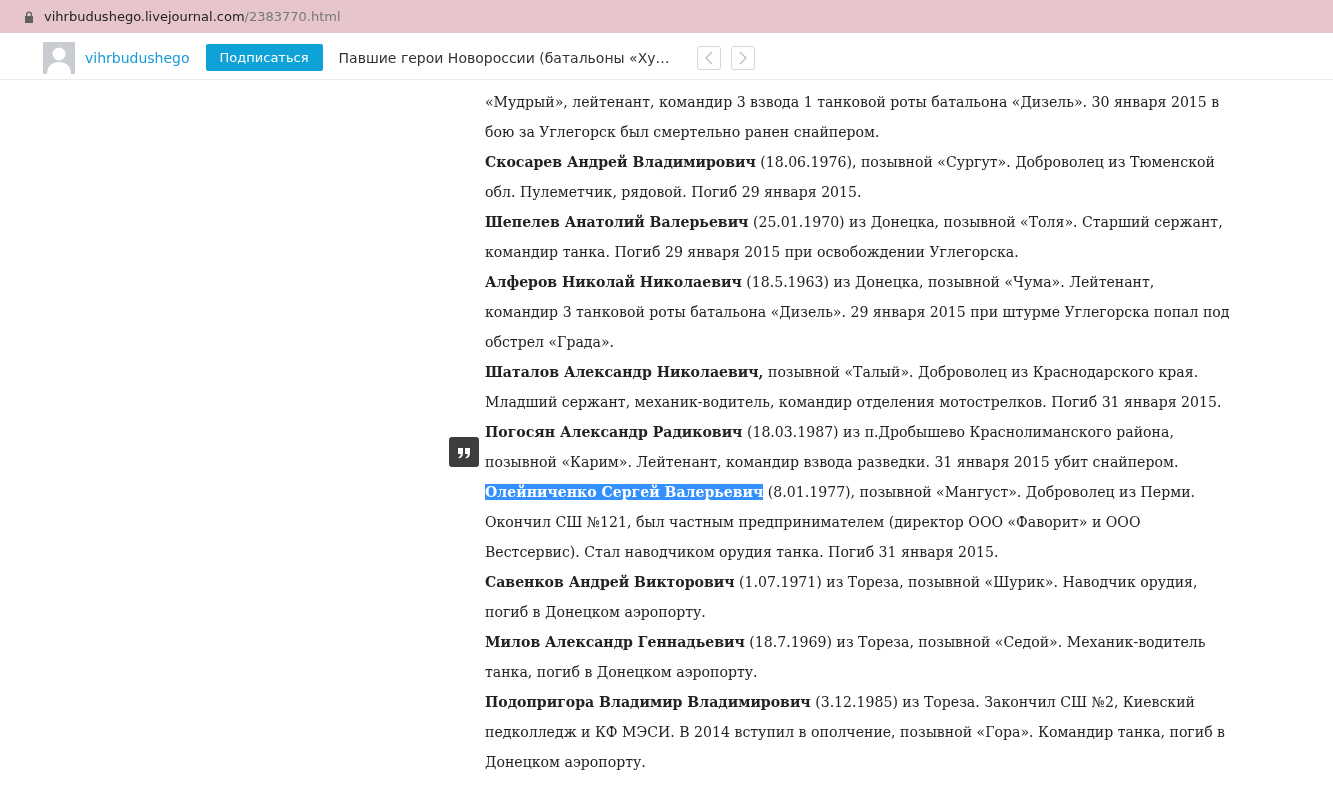  What do you see at coordinates (842, 597) in the screenshot?
I see `paragraph: Савенков Андрей Викторович (1.07.1971) из Тореза, позывной «Шурик». Наводчик орудия, погиб в Донецком аэропорту.` at bounding box center [842, 597].